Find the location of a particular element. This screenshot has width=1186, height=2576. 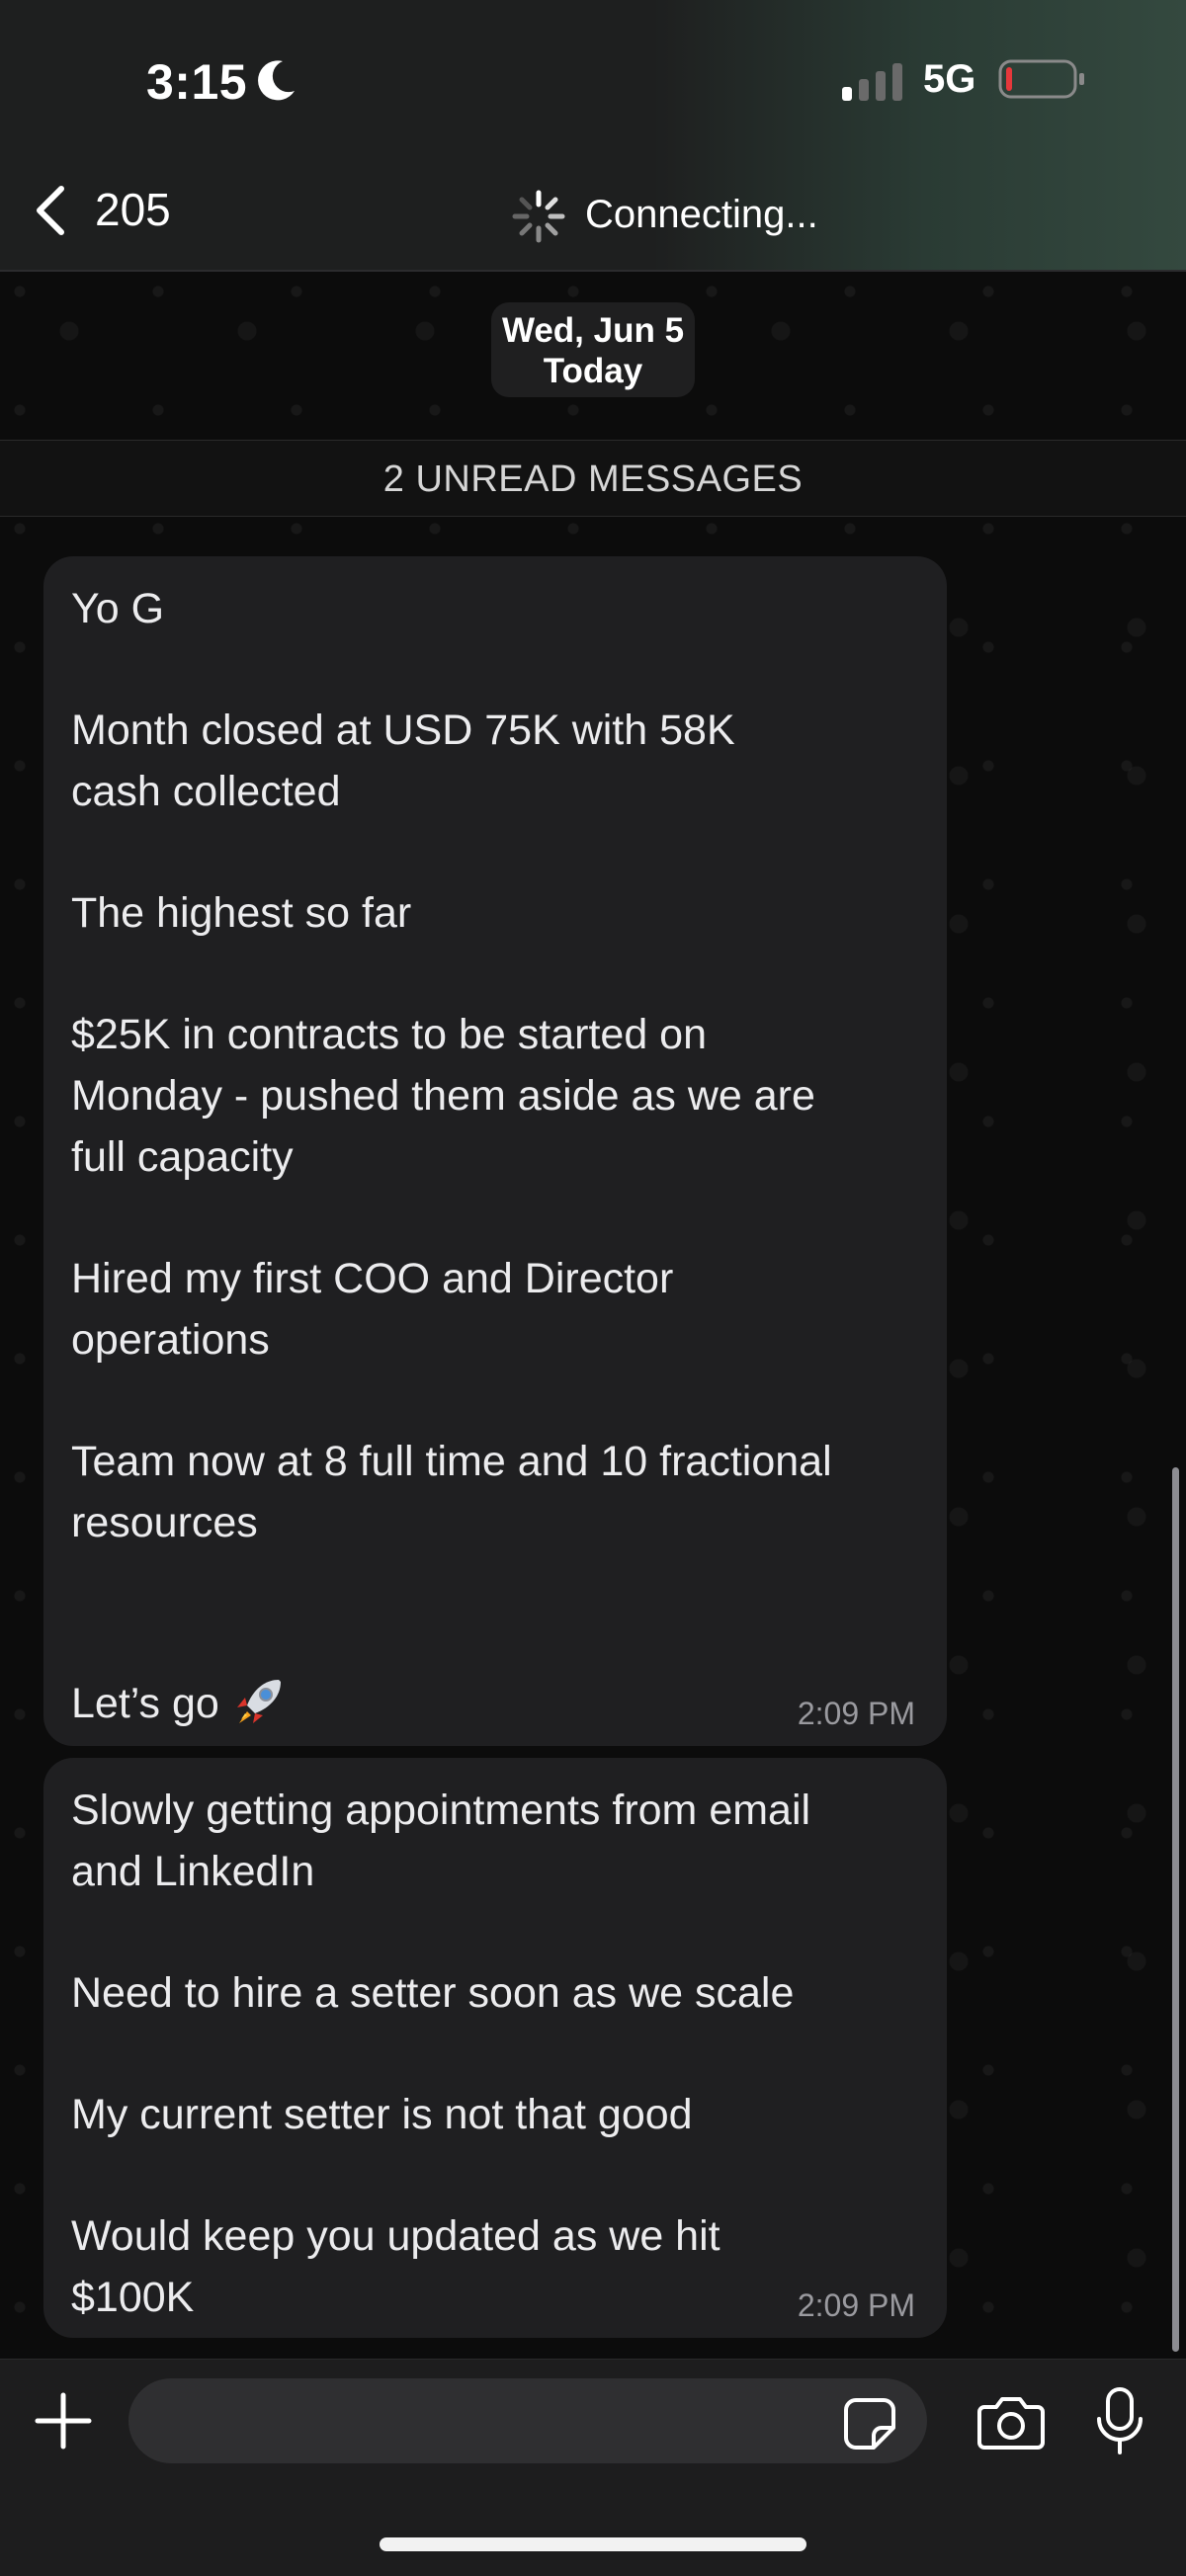

message-line: Month closed at USD 75K with 58K is located at coordinates (403, 730).